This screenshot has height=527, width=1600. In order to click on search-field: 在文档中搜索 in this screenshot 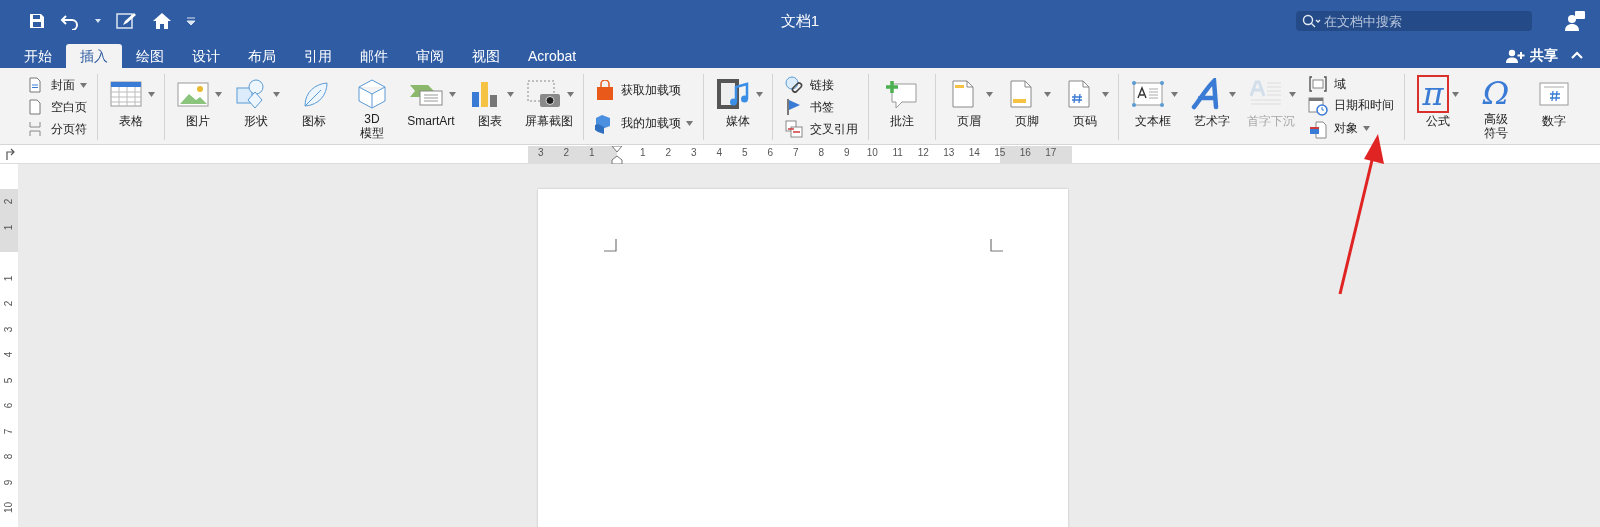, I will do `click(1414, 21)`.